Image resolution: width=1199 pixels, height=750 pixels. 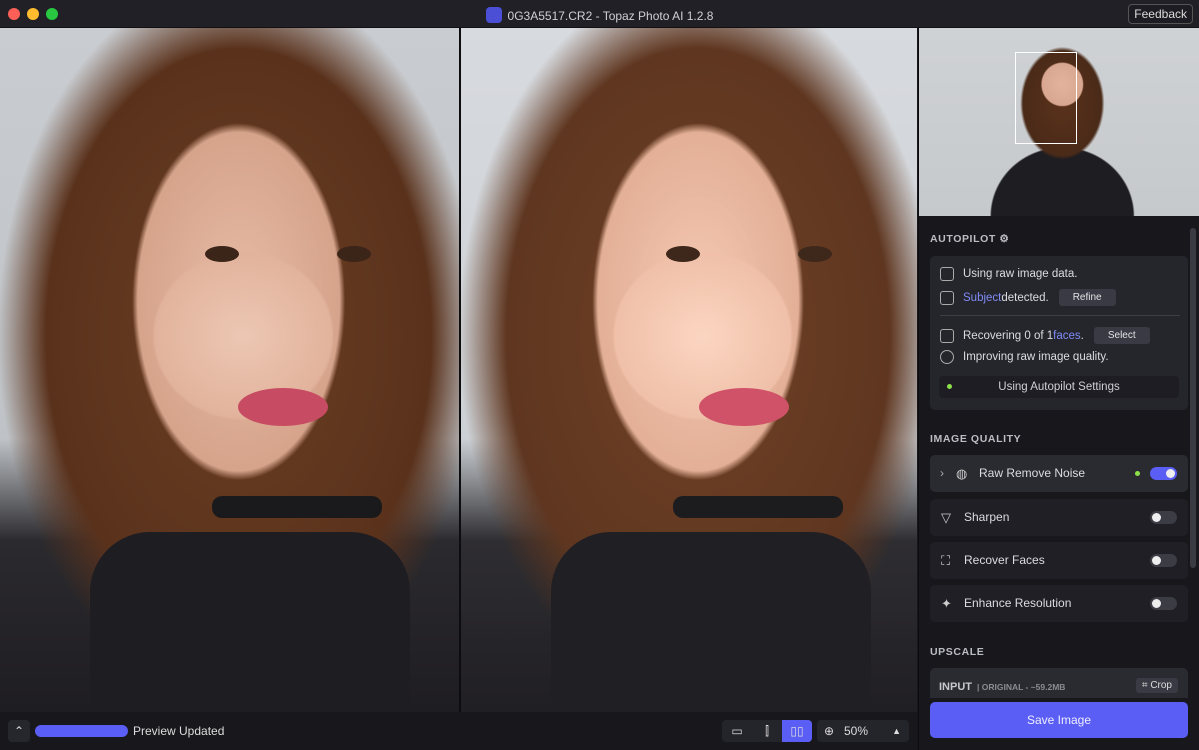 I want to click on raw-quality-icon, so click(x=947, y=357).